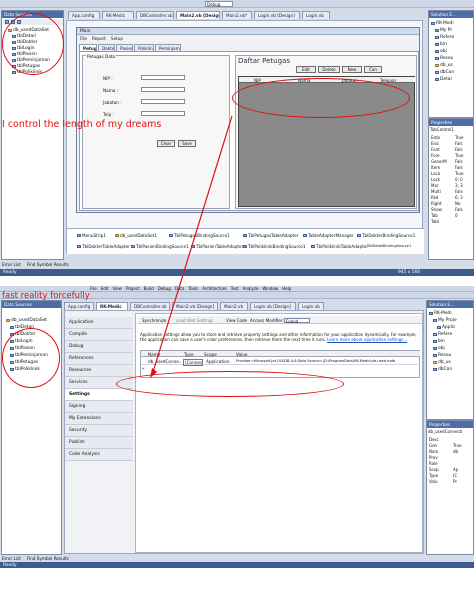 Image resolution: width=474 pixels, height=589 pixels. Describe the element at coordinates (236, 320) in the screenshot. I see `view-code-button: View Code` at that location.